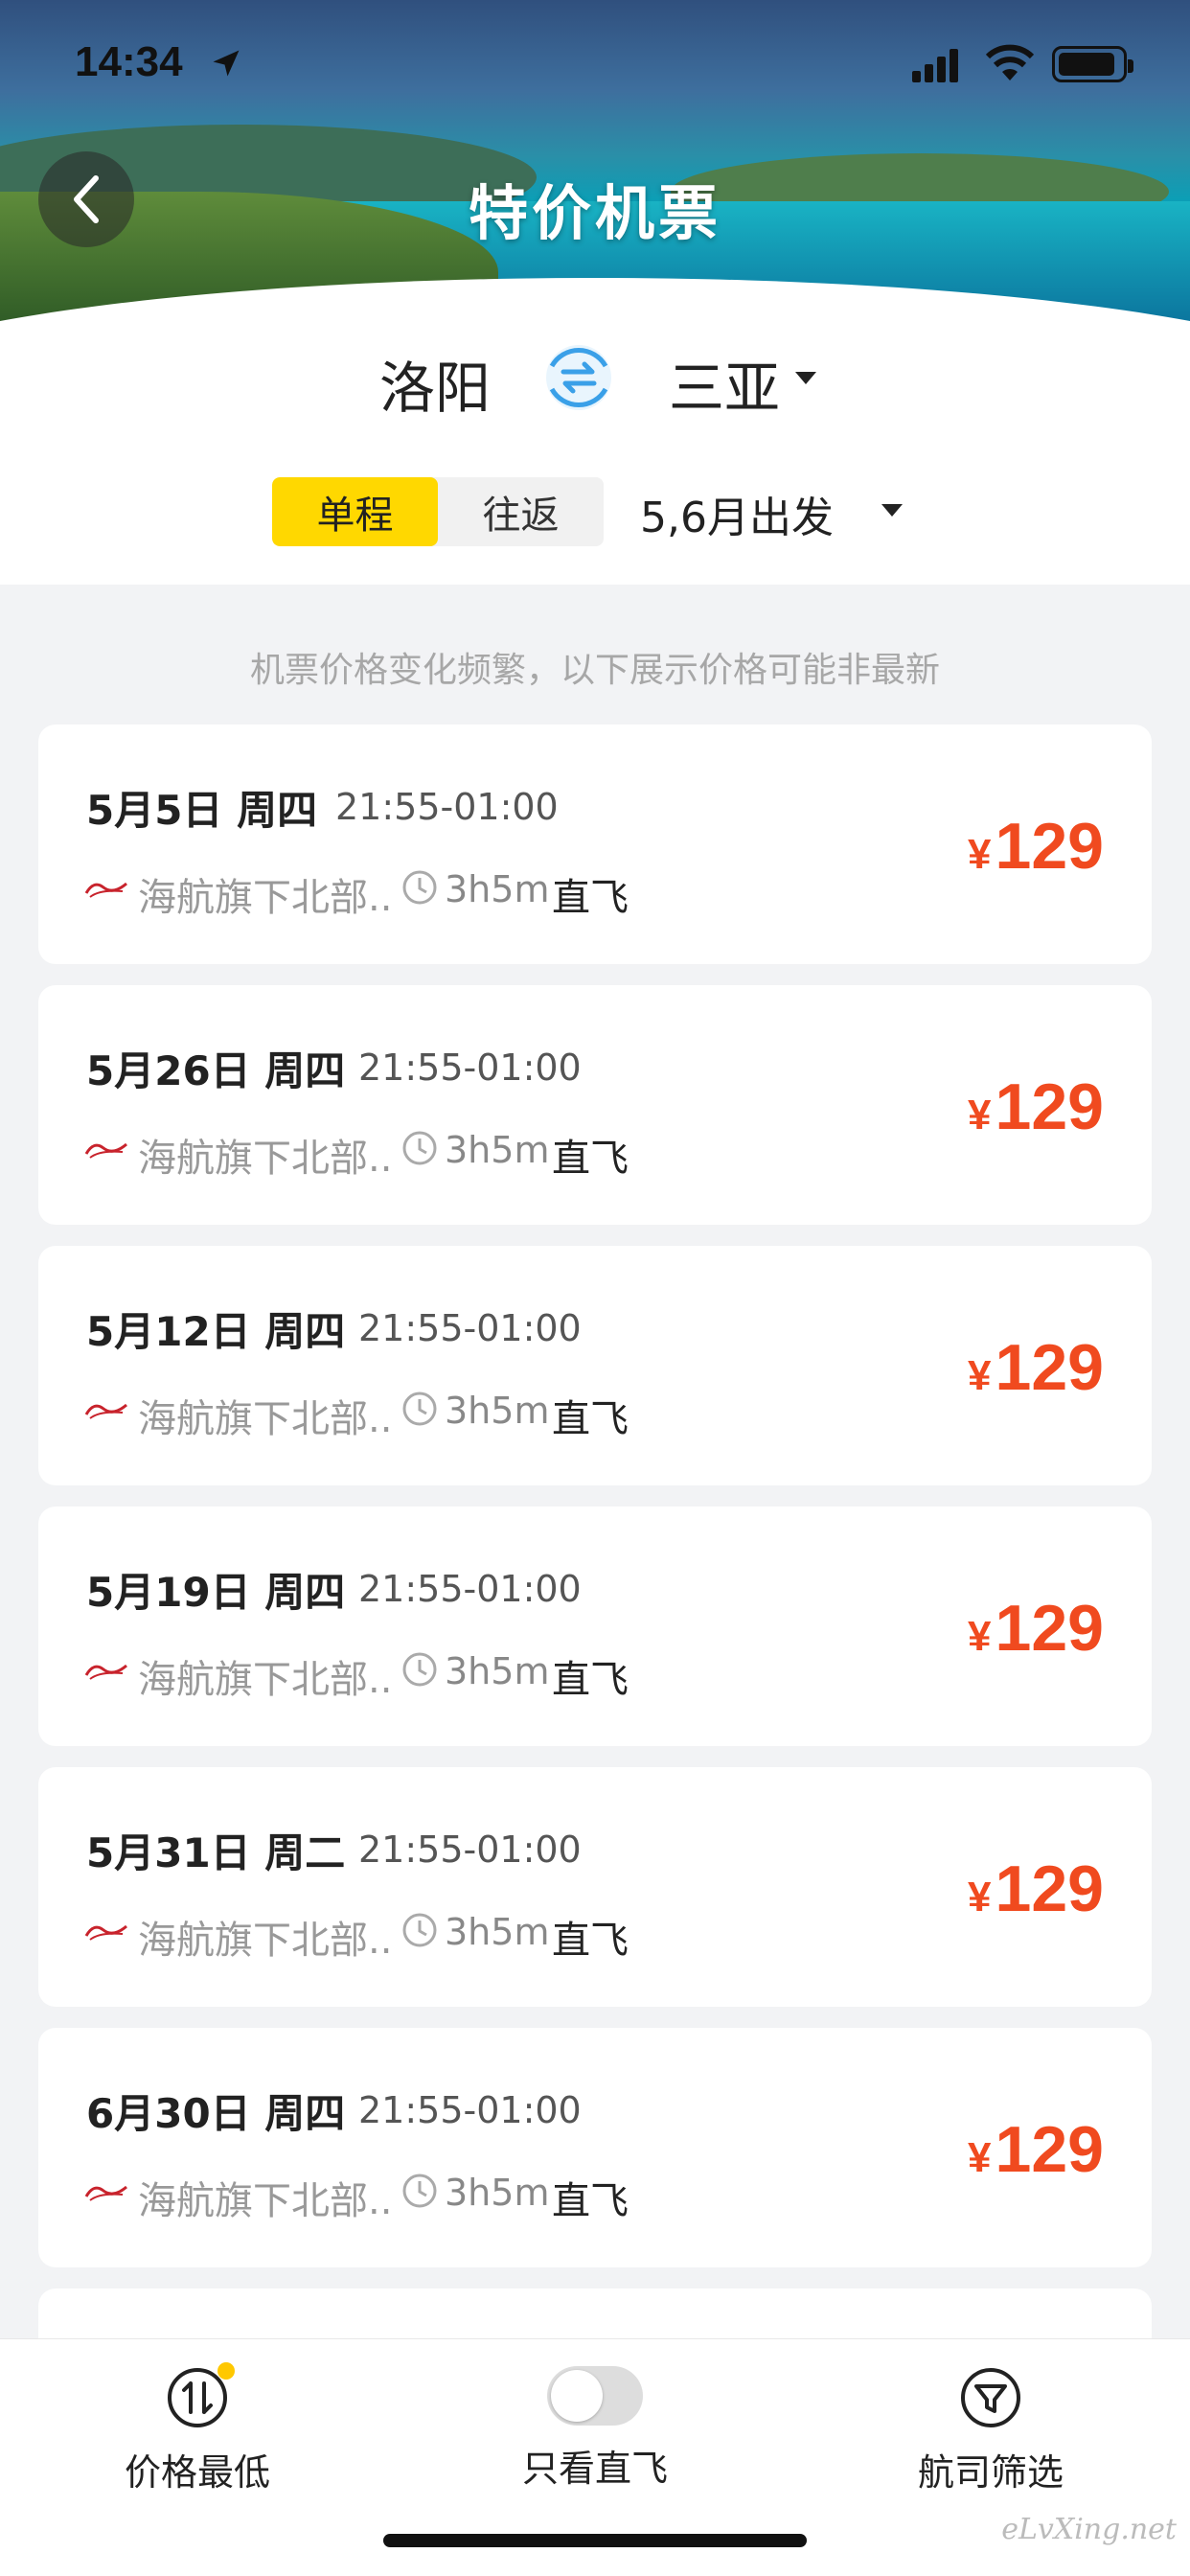 The width and height of the screenshot is (1190, 2576). What do you see at coordinates (595, 63) in the screenshot?
I see `status-bar: 14:34` at bounding box center [595, 63].